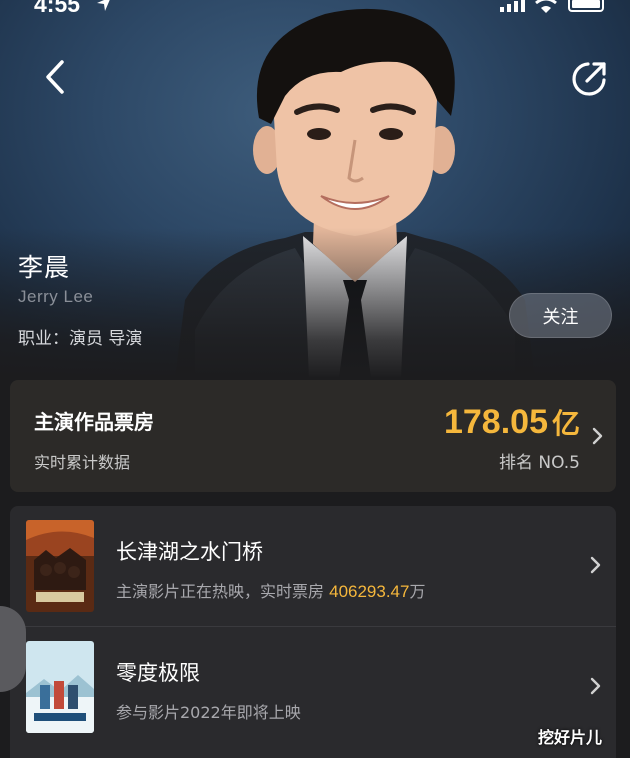 This screenshot has width=630, height=758. What do you see at coordinates (570, 737) in the screenshot?
I see `watermark: 挖好片儿` at bounding box center [570, 737].